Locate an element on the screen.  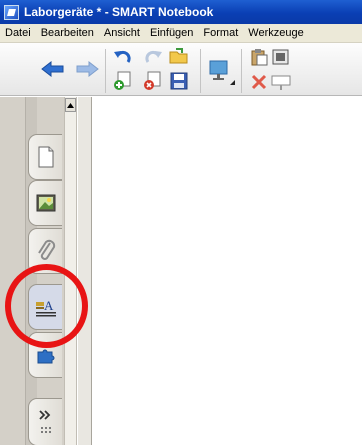
menu-datei: Datei is located at coordinates (18, 33).